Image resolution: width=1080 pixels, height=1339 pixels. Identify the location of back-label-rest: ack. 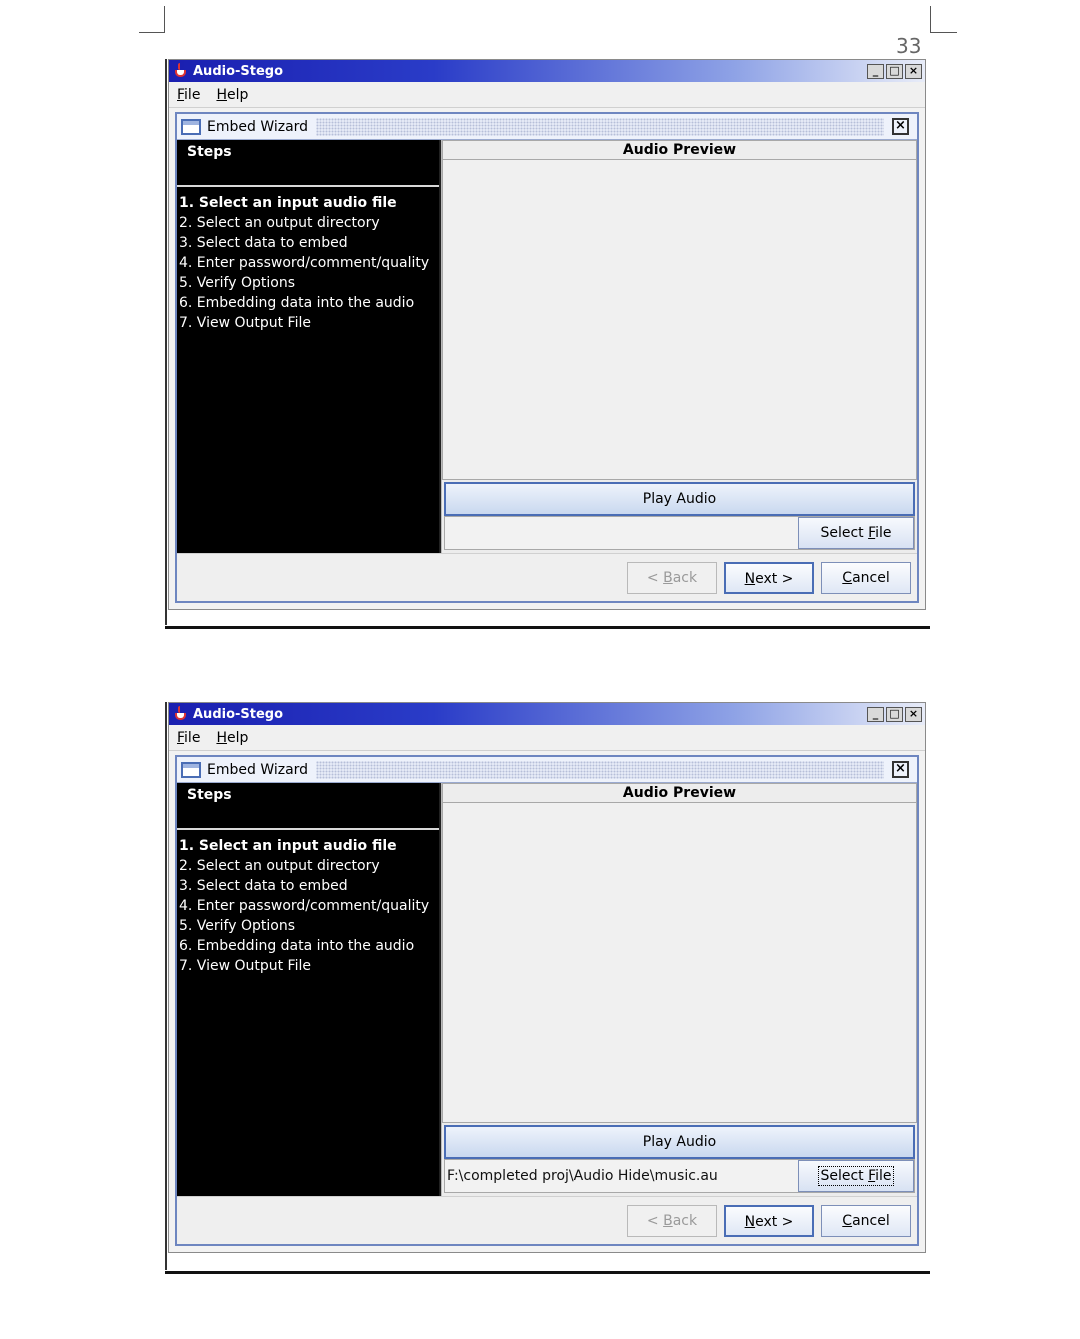
(685, 1220).